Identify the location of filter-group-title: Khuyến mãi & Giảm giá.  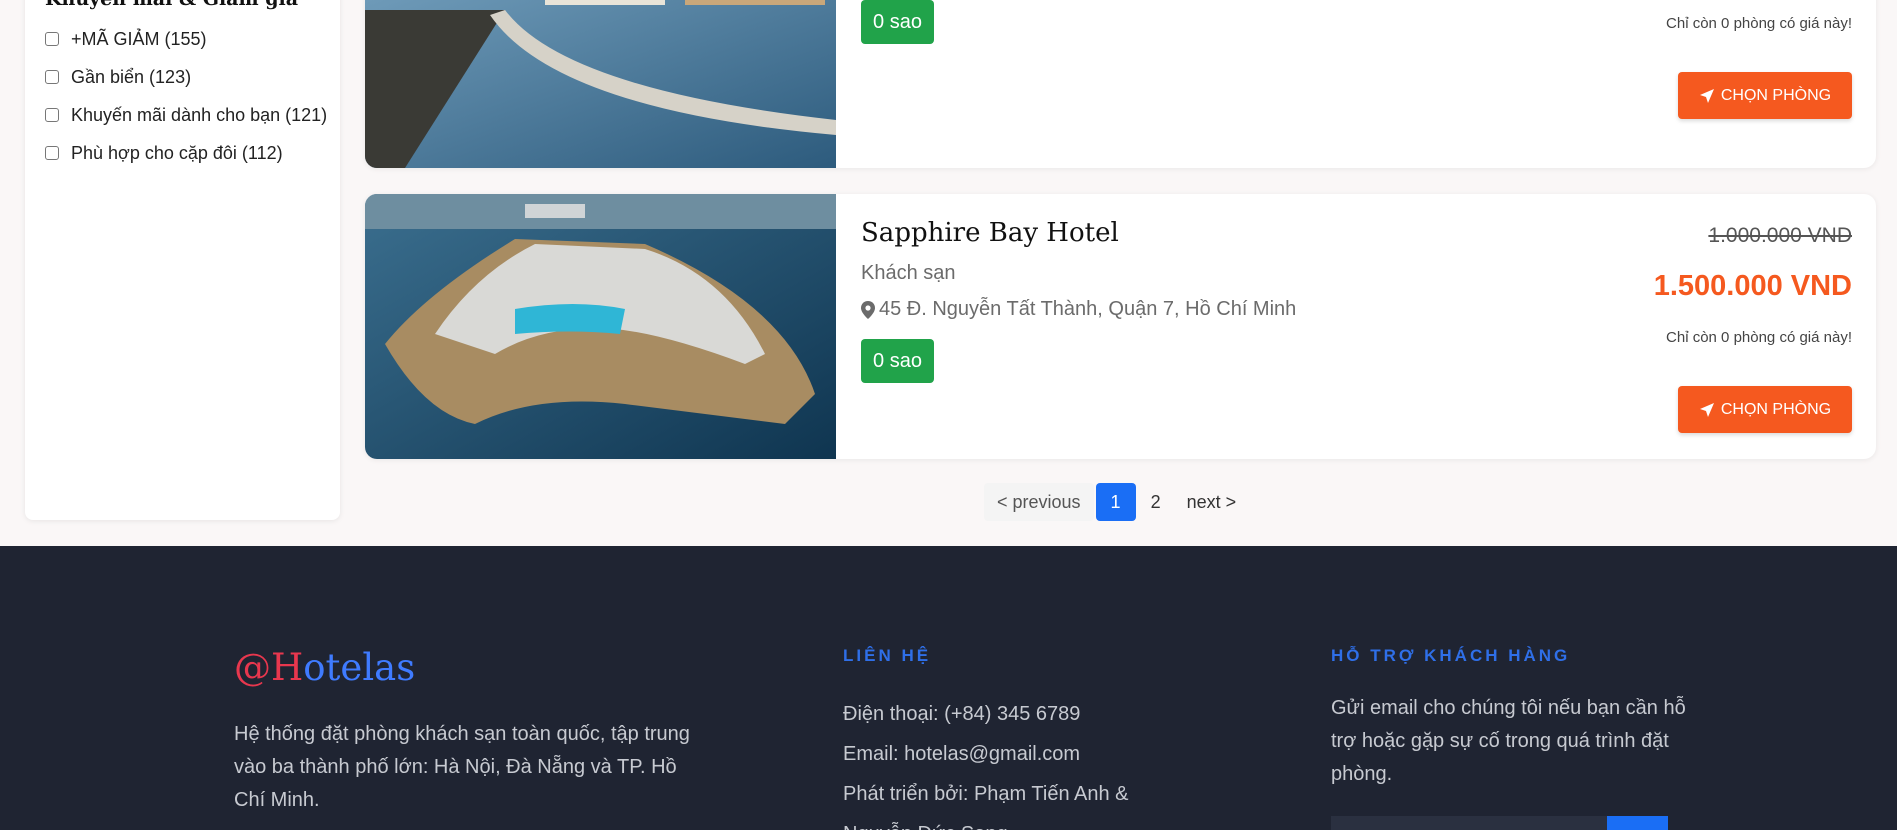
(171, 5).